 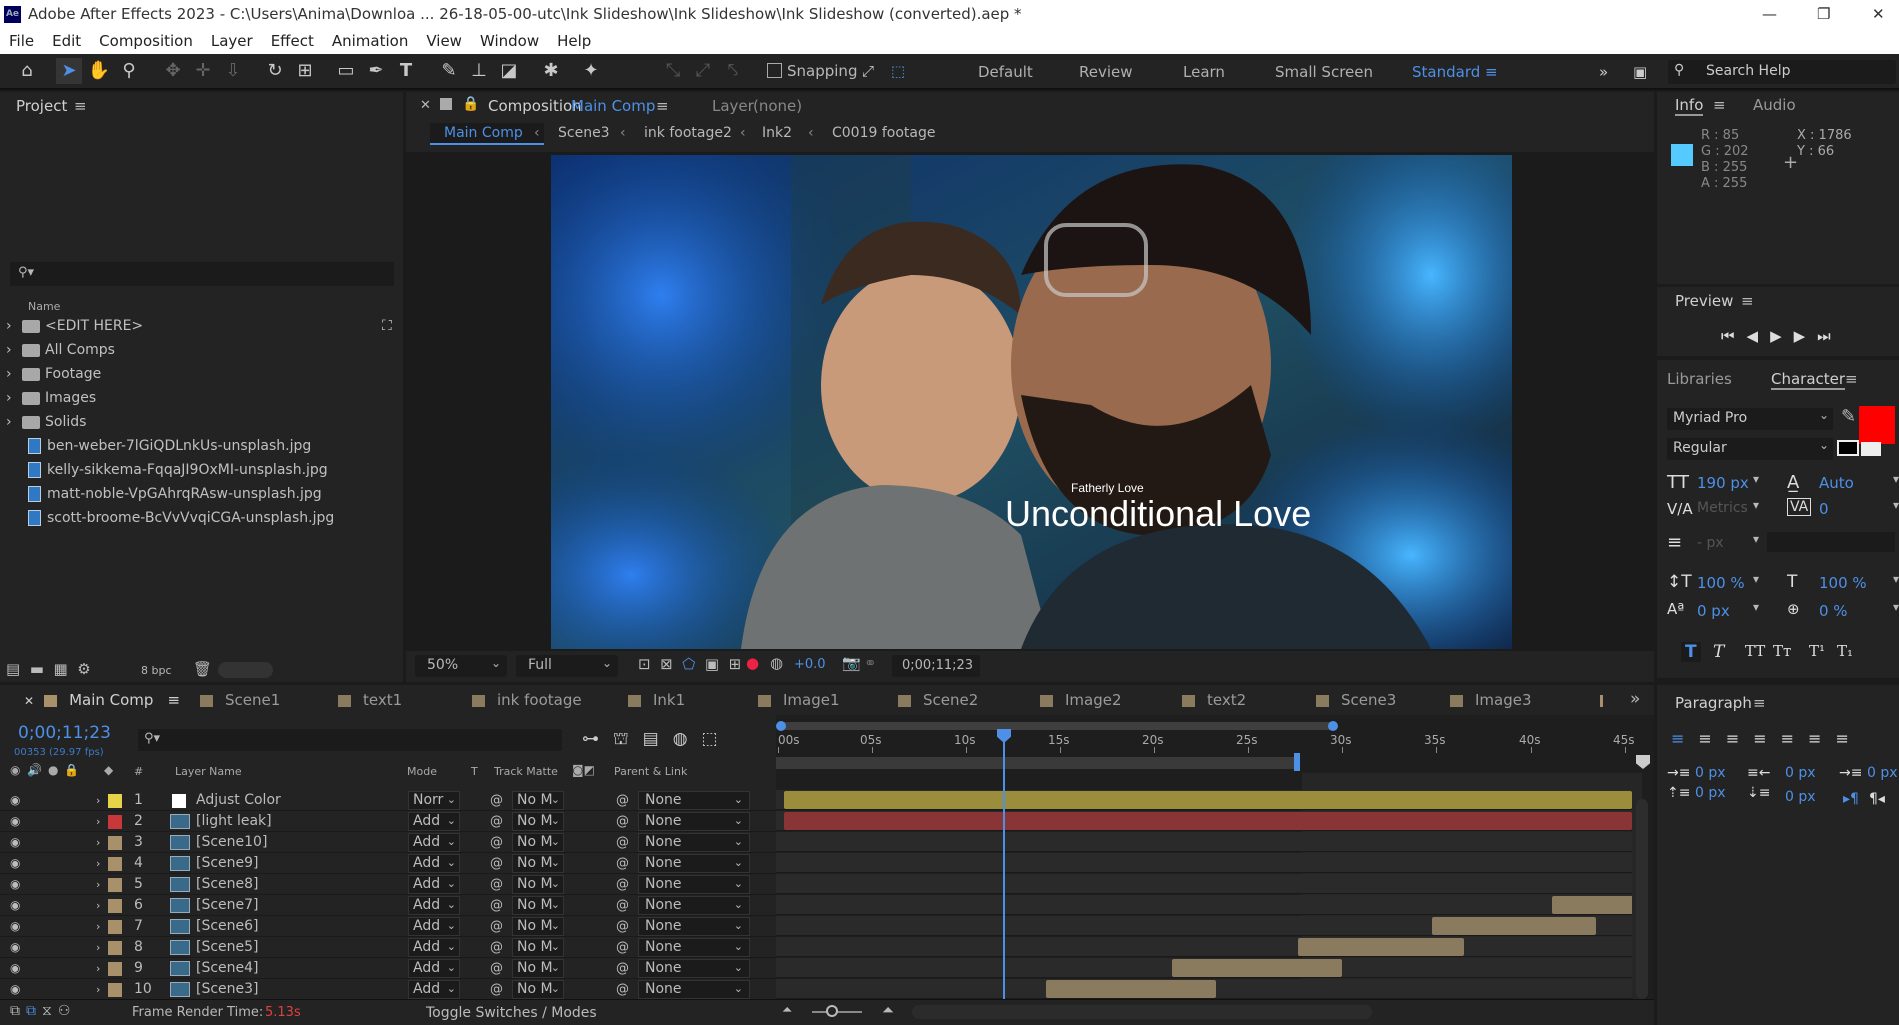 I want to click on breadcrumb-ink2: Ink2, so click(x=777, y=133).